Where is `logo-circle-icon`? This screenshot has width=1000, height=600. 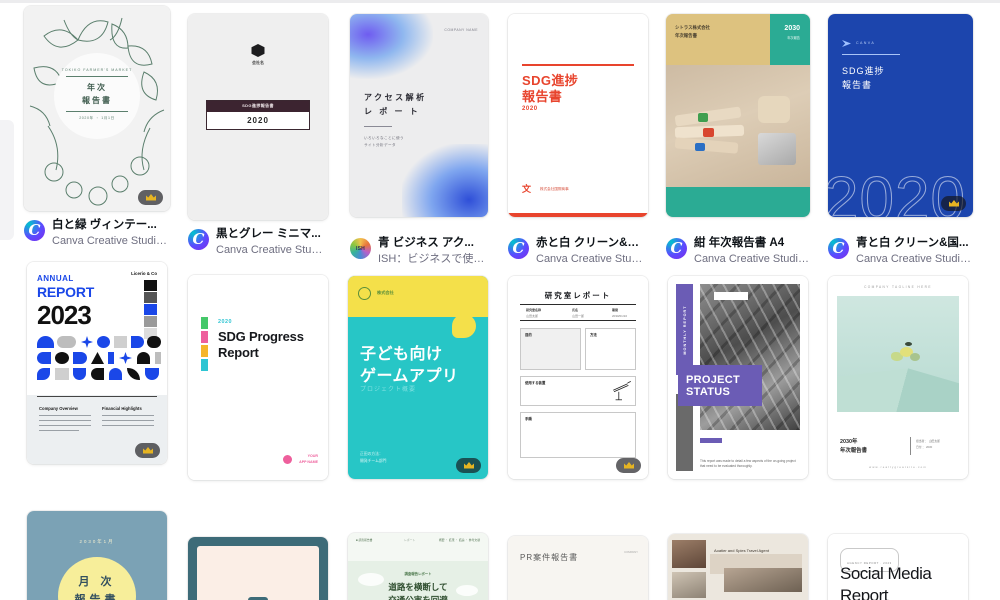
logo-circle-icon is located at coordinates (364, 293).